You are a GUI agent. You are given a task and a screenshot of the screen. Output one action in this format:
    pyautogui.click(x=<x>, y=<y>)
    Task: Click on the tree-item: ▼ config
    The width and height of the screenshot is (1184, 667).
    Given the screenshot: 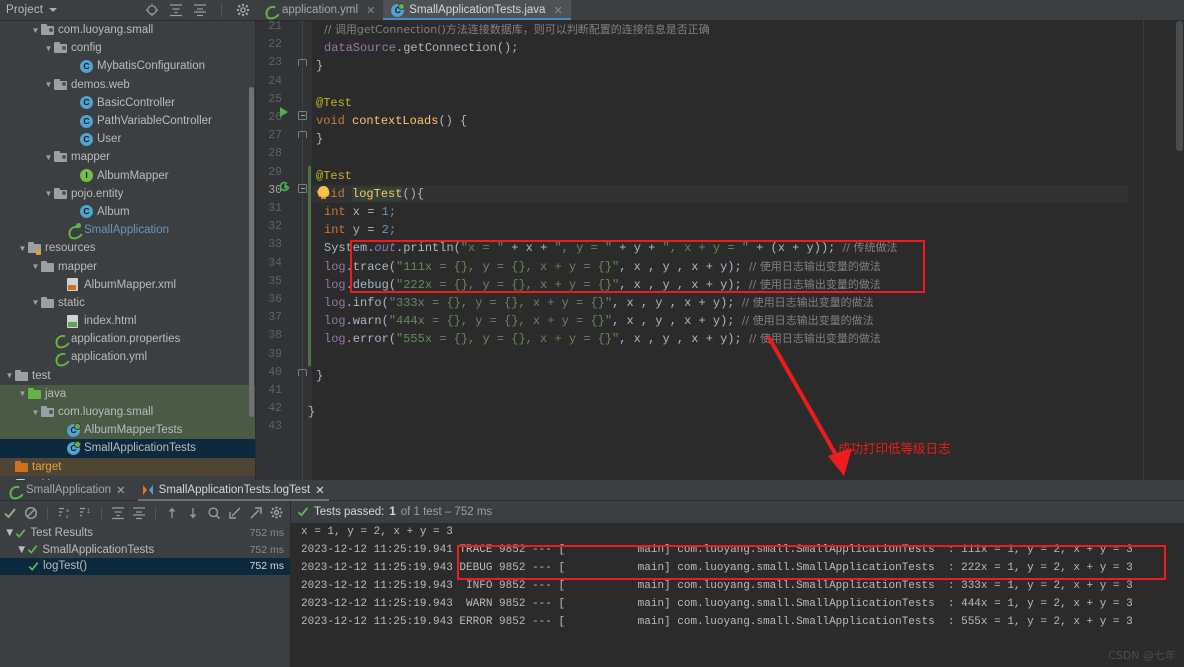 What is the action you would take?
    pyautogui.click(x=128, y=48)
    